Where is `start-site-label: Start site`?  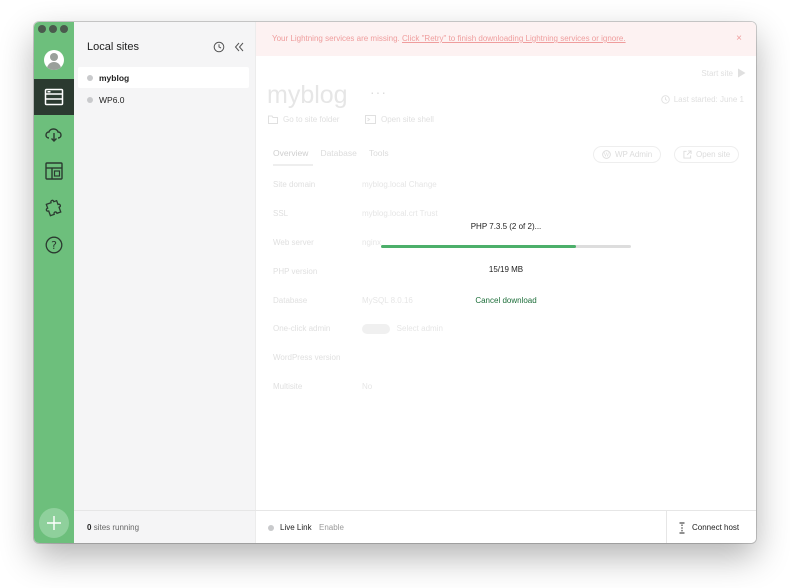 start-site-label: Start site is located at coordinates (717, 73).